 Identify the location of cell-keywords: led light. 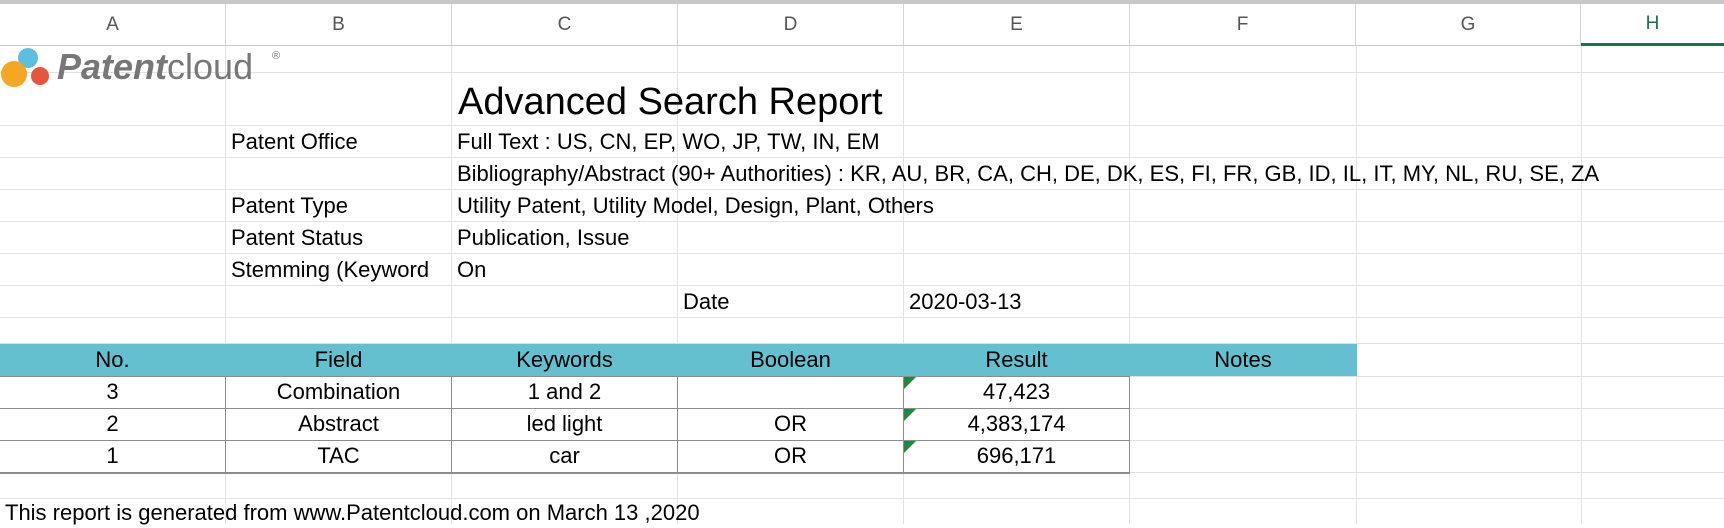
(564, 424).